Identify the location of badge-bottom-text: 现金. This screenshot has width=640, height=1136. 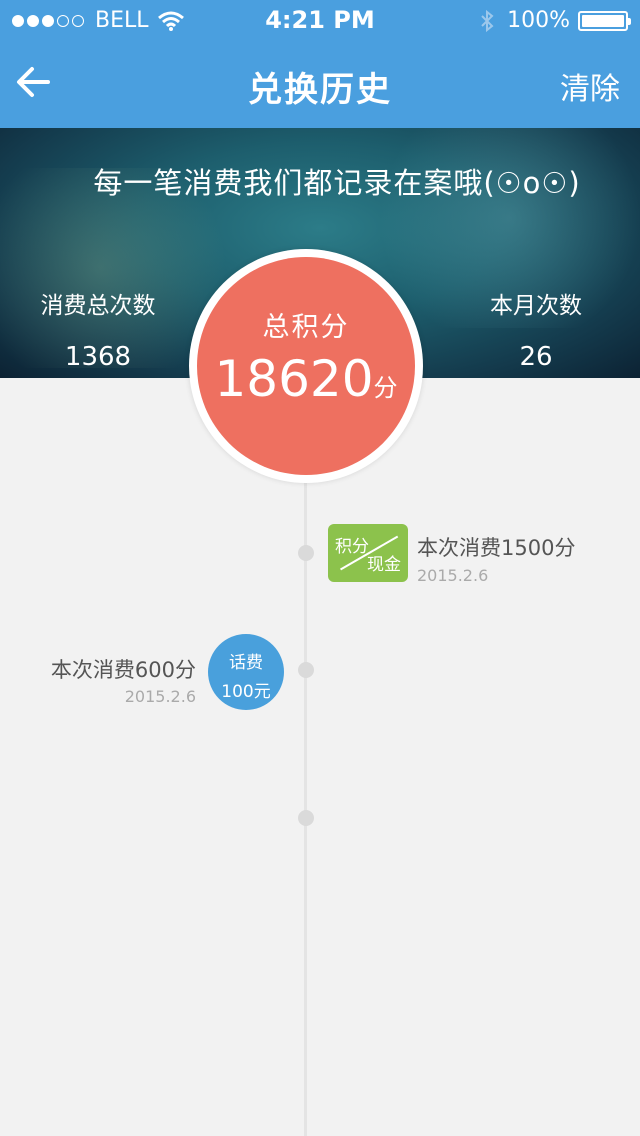
(384, 565).